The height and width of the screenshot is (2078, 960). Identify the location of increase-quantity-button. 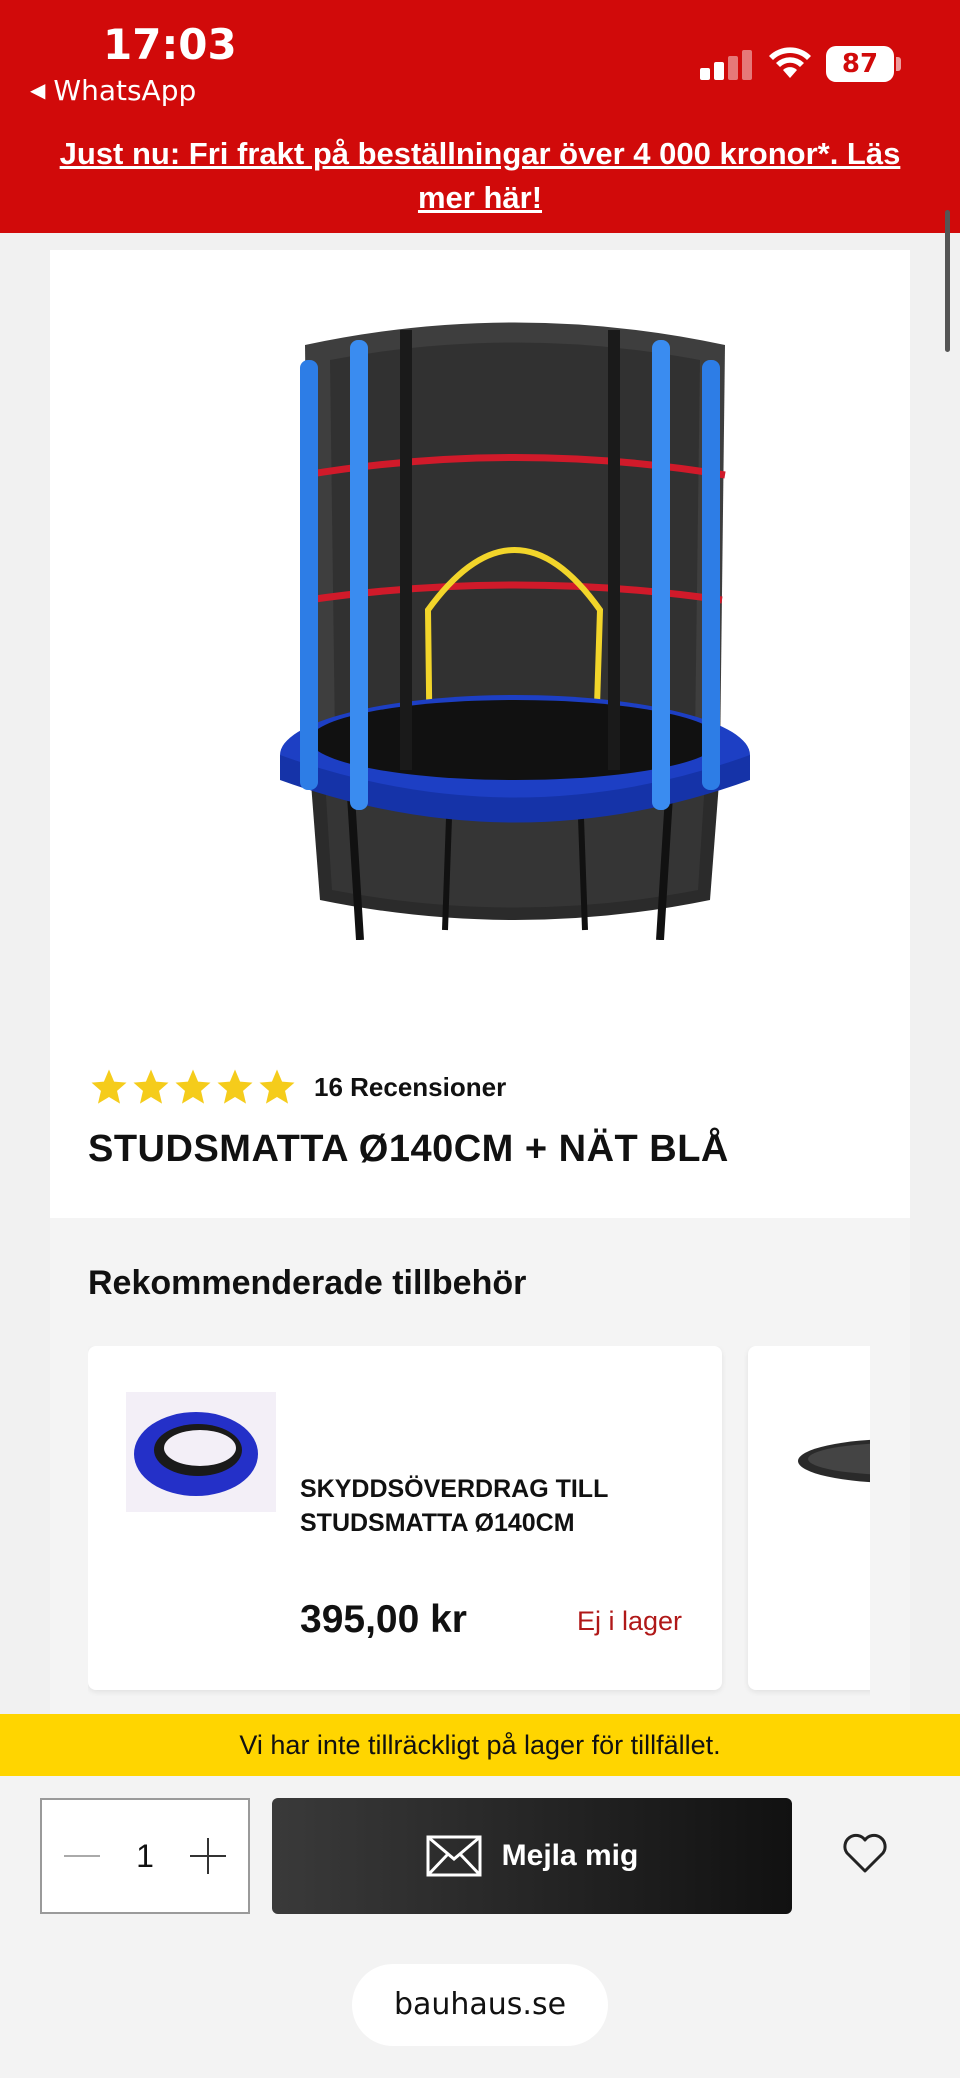
(208, 1856).